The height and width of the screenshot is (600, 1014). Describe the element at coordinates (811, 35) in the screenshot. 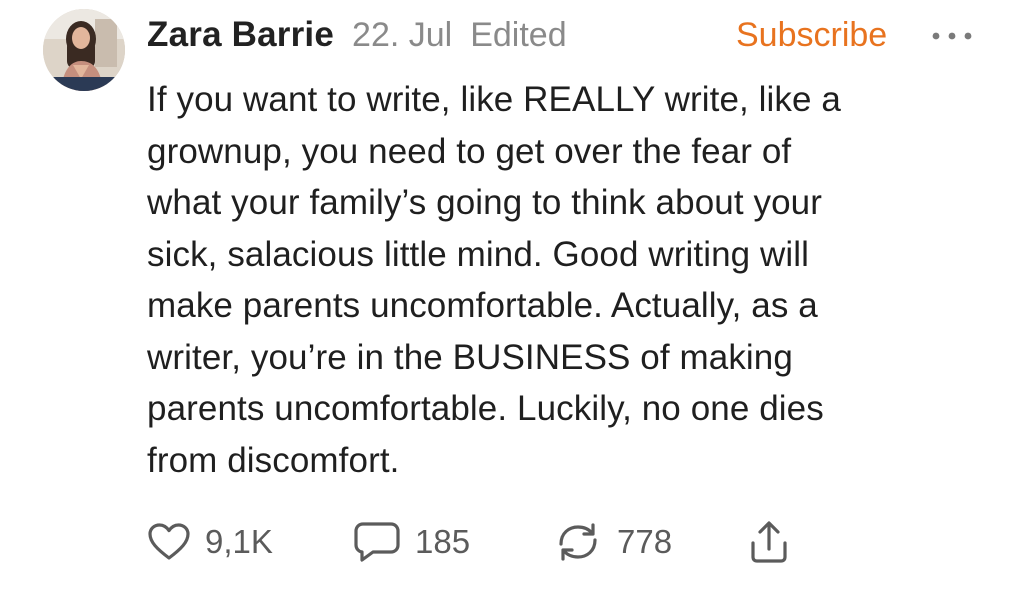

I see `subscribe-button: Subscribe` at that location.